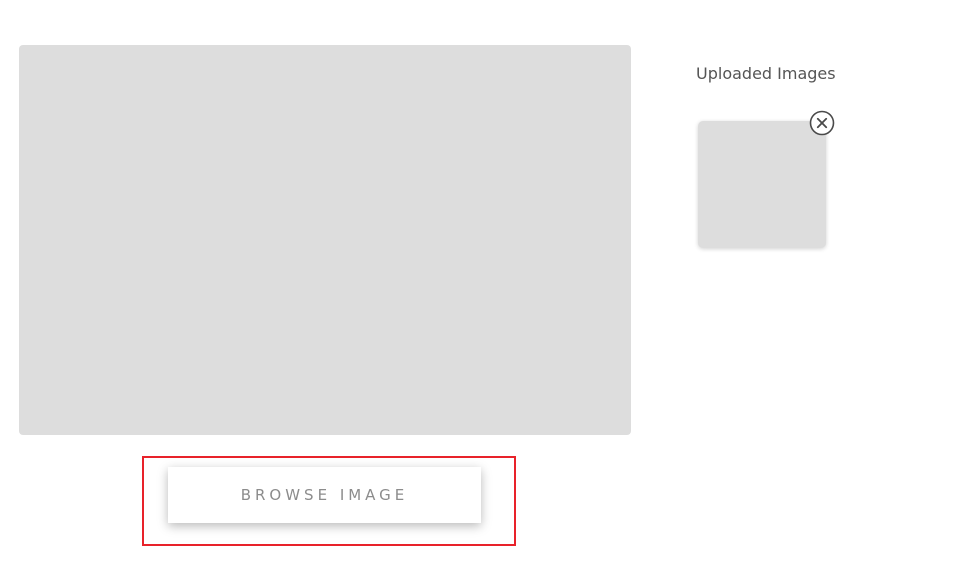 The height and width of the screenshot is (575, 965). I want to click on close-circle-icon, so click(822, 123).